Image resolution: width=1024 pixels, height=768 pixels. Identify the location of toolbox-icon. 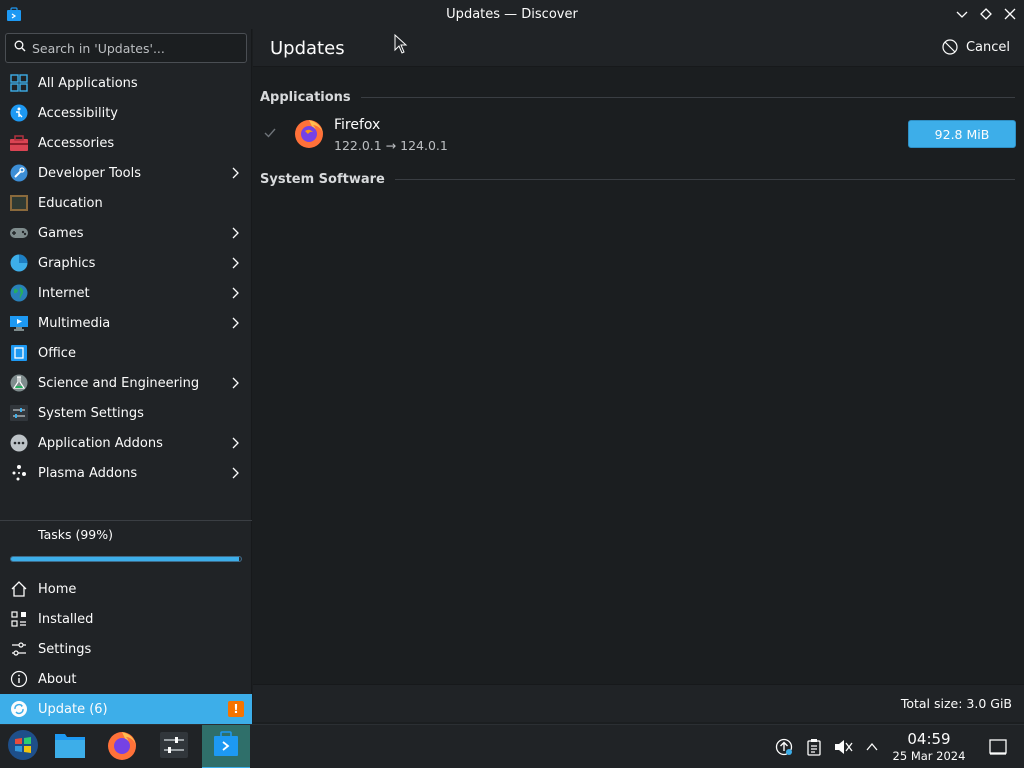
(19, 143).